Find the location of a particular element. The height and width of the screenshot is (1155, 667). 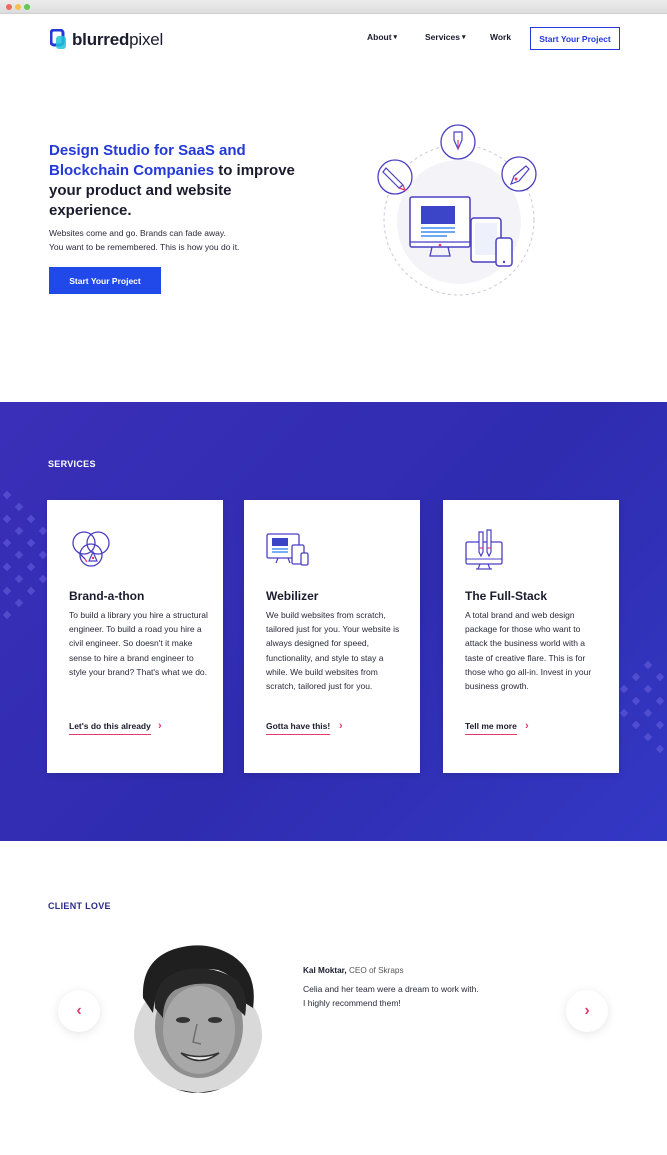

monitor-pencils-icon is located at coordinates (484, 549).